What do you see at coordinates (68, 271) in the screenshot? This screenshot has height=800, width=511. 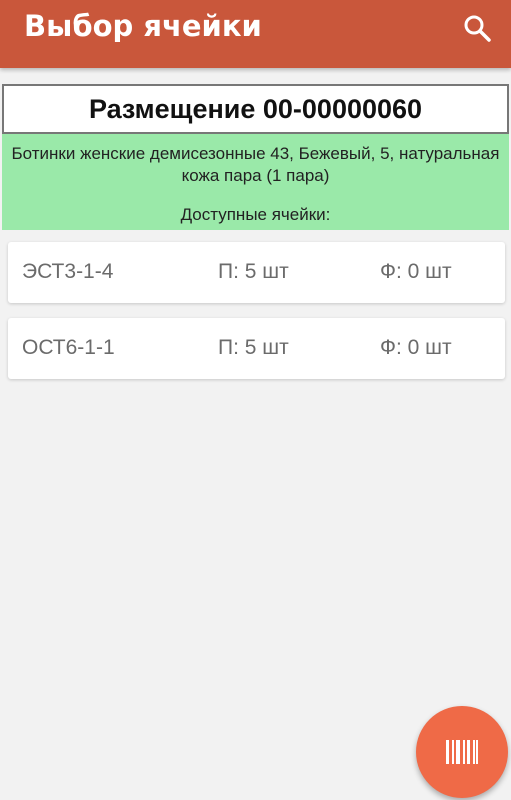 I see `cell-name: ЭСТ3-1-4` at bounding box center [68, 271].